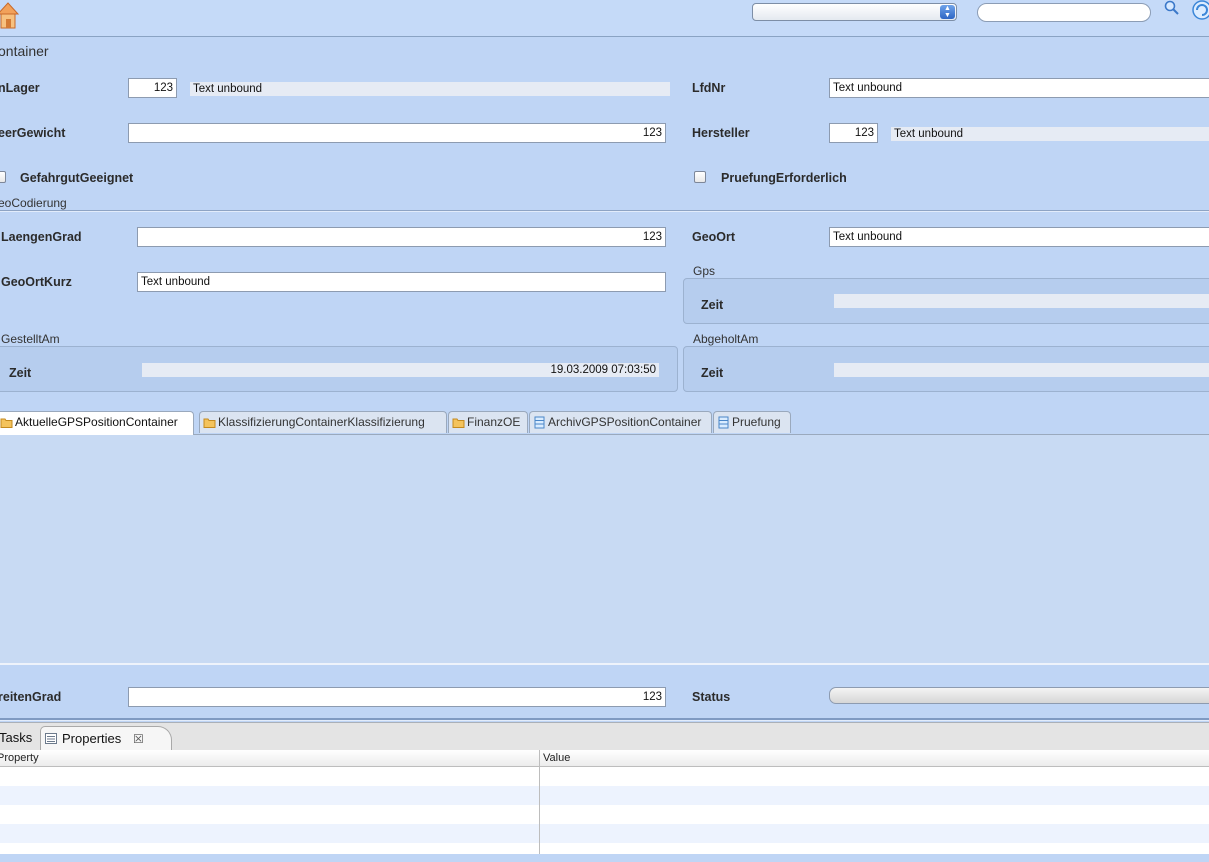 This screenshot has height=862, width=1209. I want to click on tab-tasks-label: Tasks, so click(16, 737).